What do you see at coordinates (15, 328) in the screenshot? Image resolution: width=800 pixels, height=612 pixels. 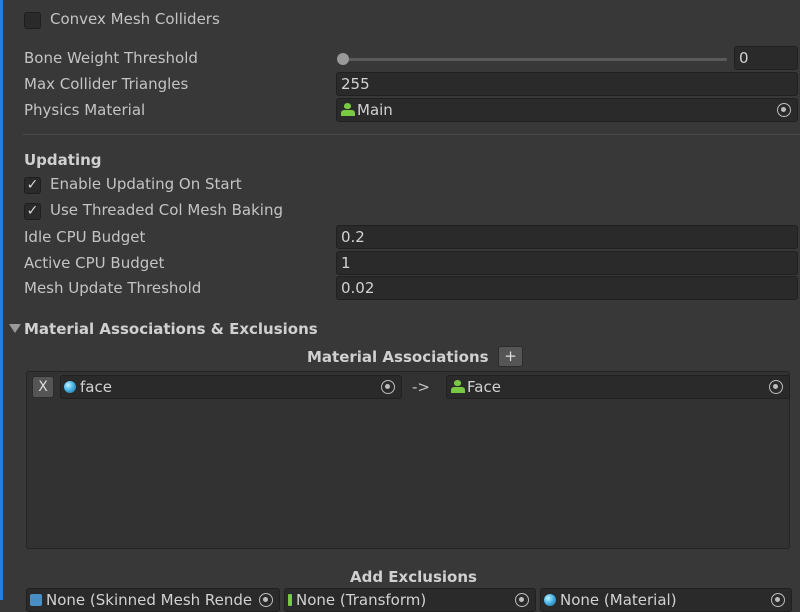 I see `foldout-arrow-icon` at bounding box center [15, 328].